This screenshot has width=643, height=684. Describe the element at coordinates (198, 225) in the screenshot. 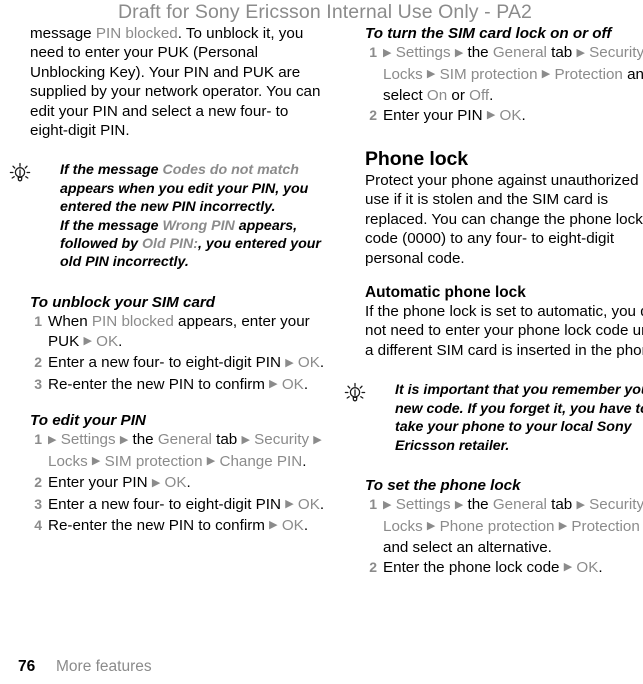

I see `ui-term-wrong-pin: Wrong PIN` at that location.